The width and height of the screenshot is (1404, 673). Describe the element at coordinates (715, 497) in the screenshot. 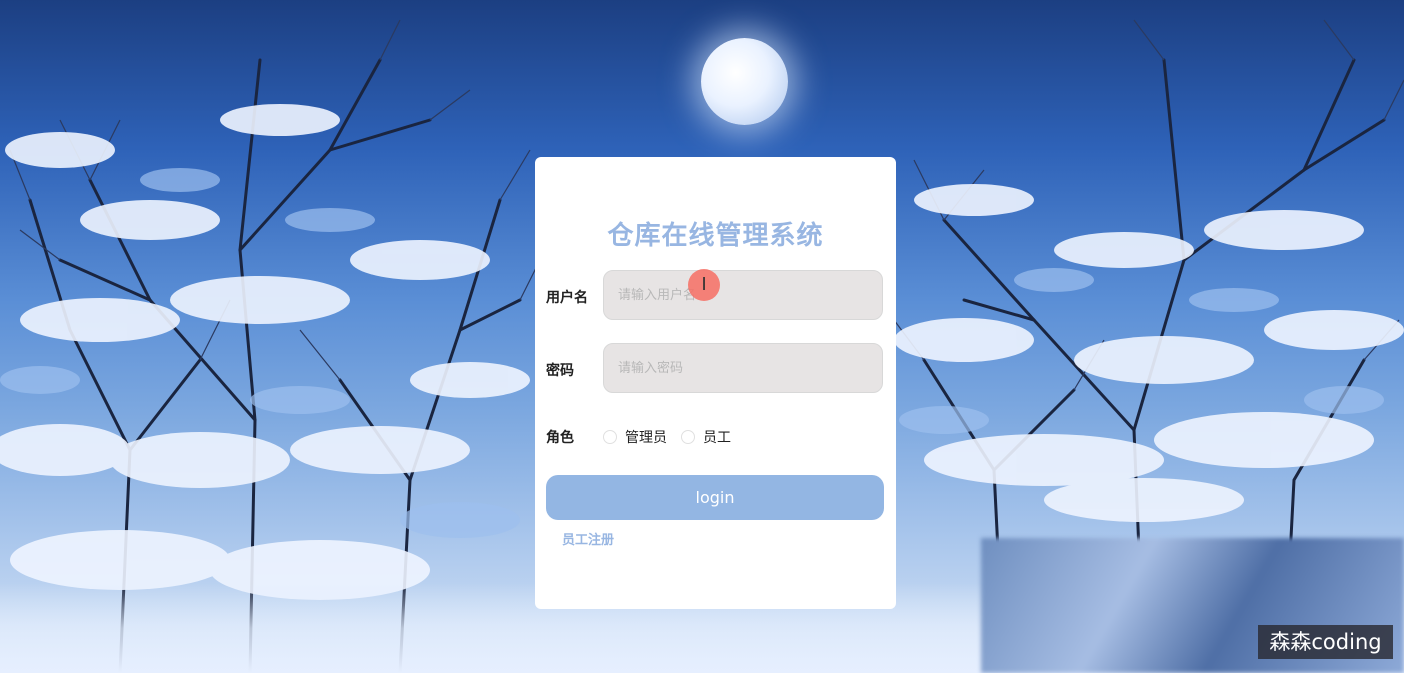

I see `login-button: login` at that location.